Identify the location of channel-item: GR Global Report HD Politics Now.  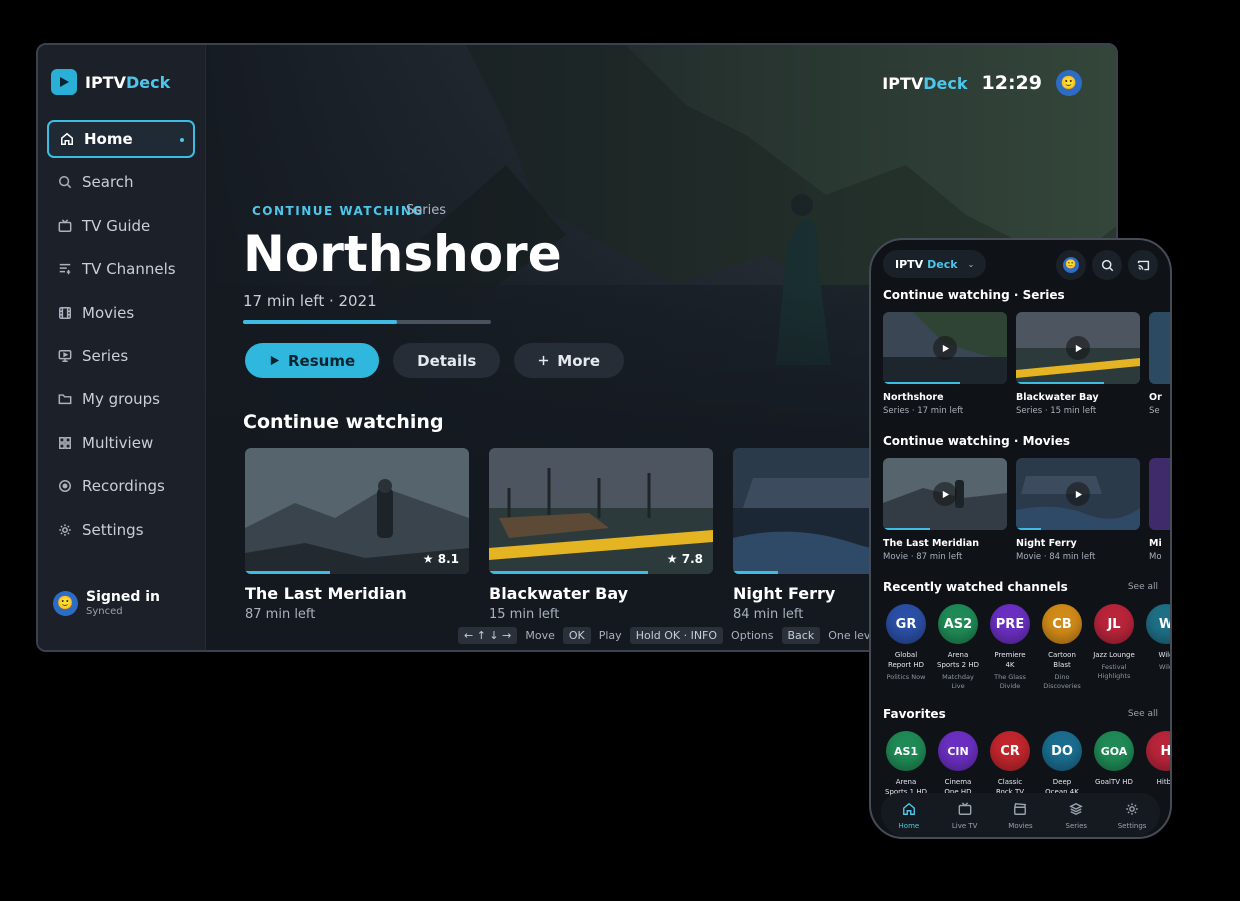
(906, 647).